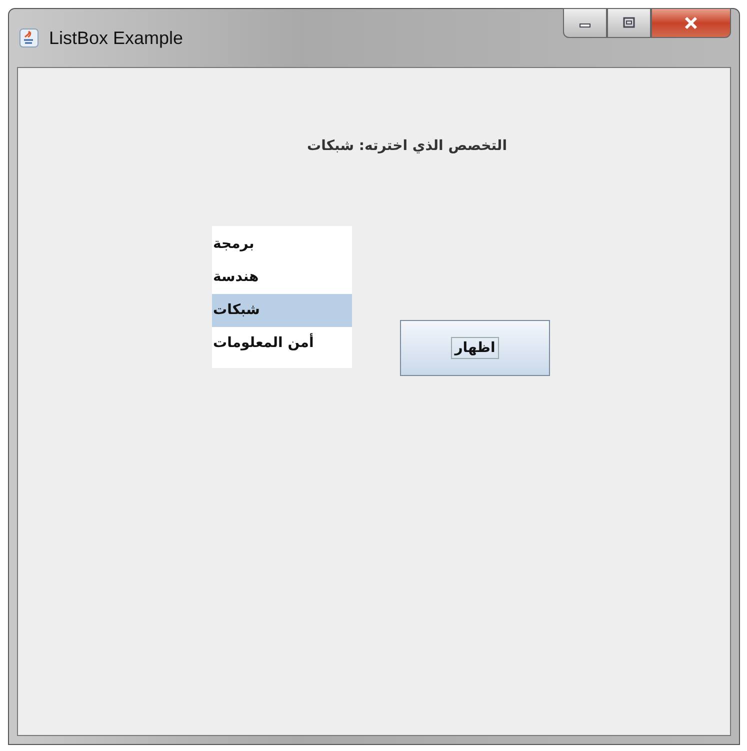 Image resolution: width=747 pixels, height=751 pixels. I want to click on list-item: هندسة, so click(282, 277).